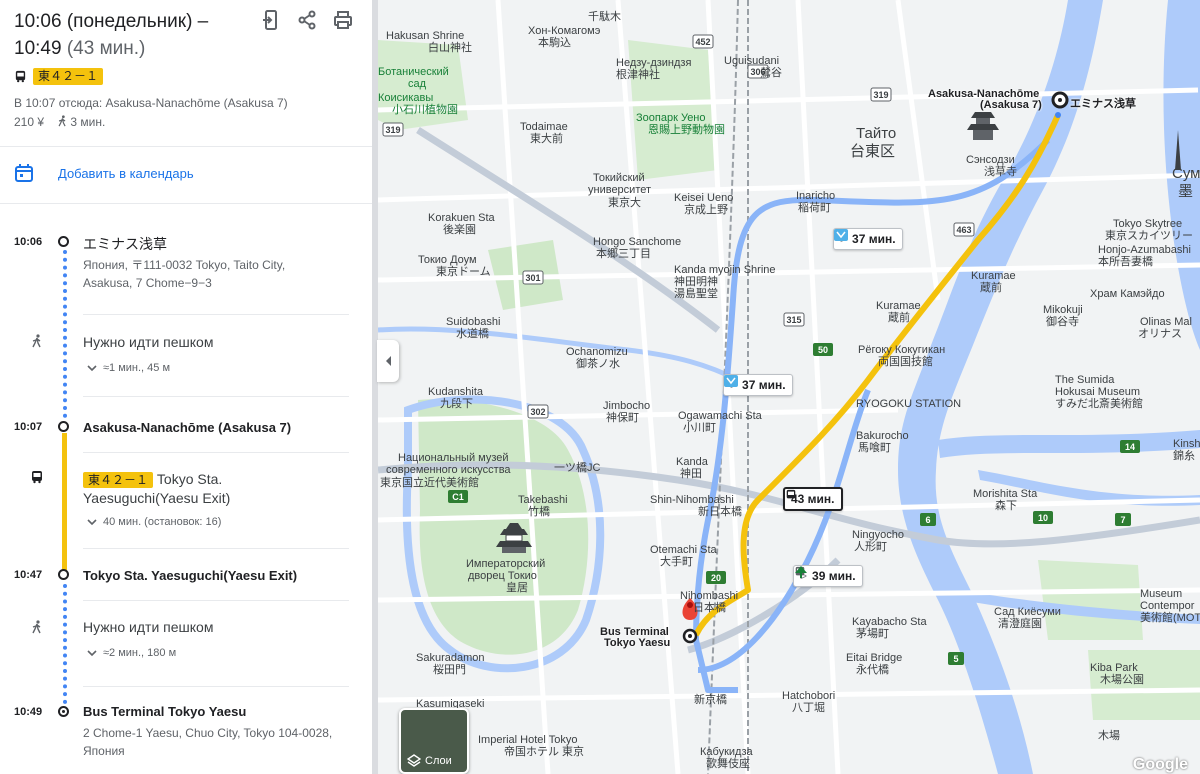  Describe the element at coordinates (872, 670) in the screenshot. I see `map-label: 永代橋` at that location.